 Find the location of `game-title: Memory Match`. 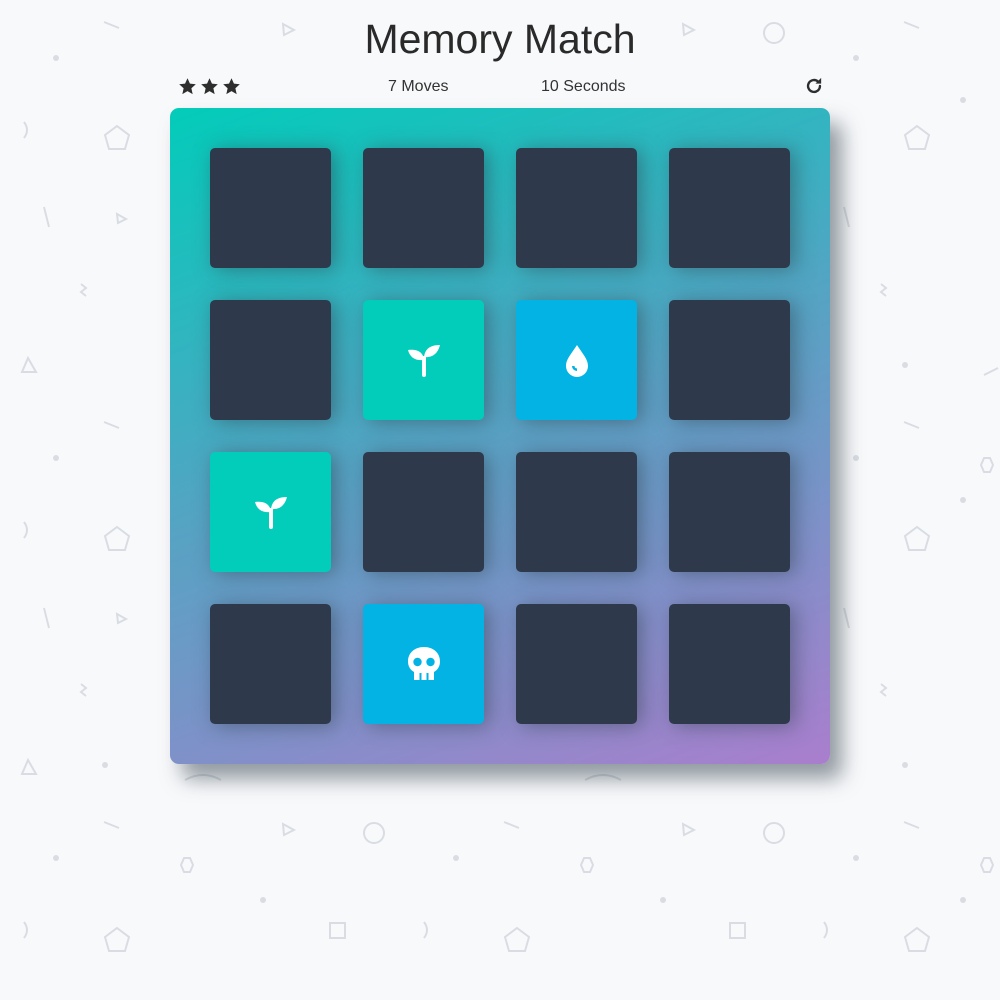

game-title: Memory Match is located at coordinates (500, 39).